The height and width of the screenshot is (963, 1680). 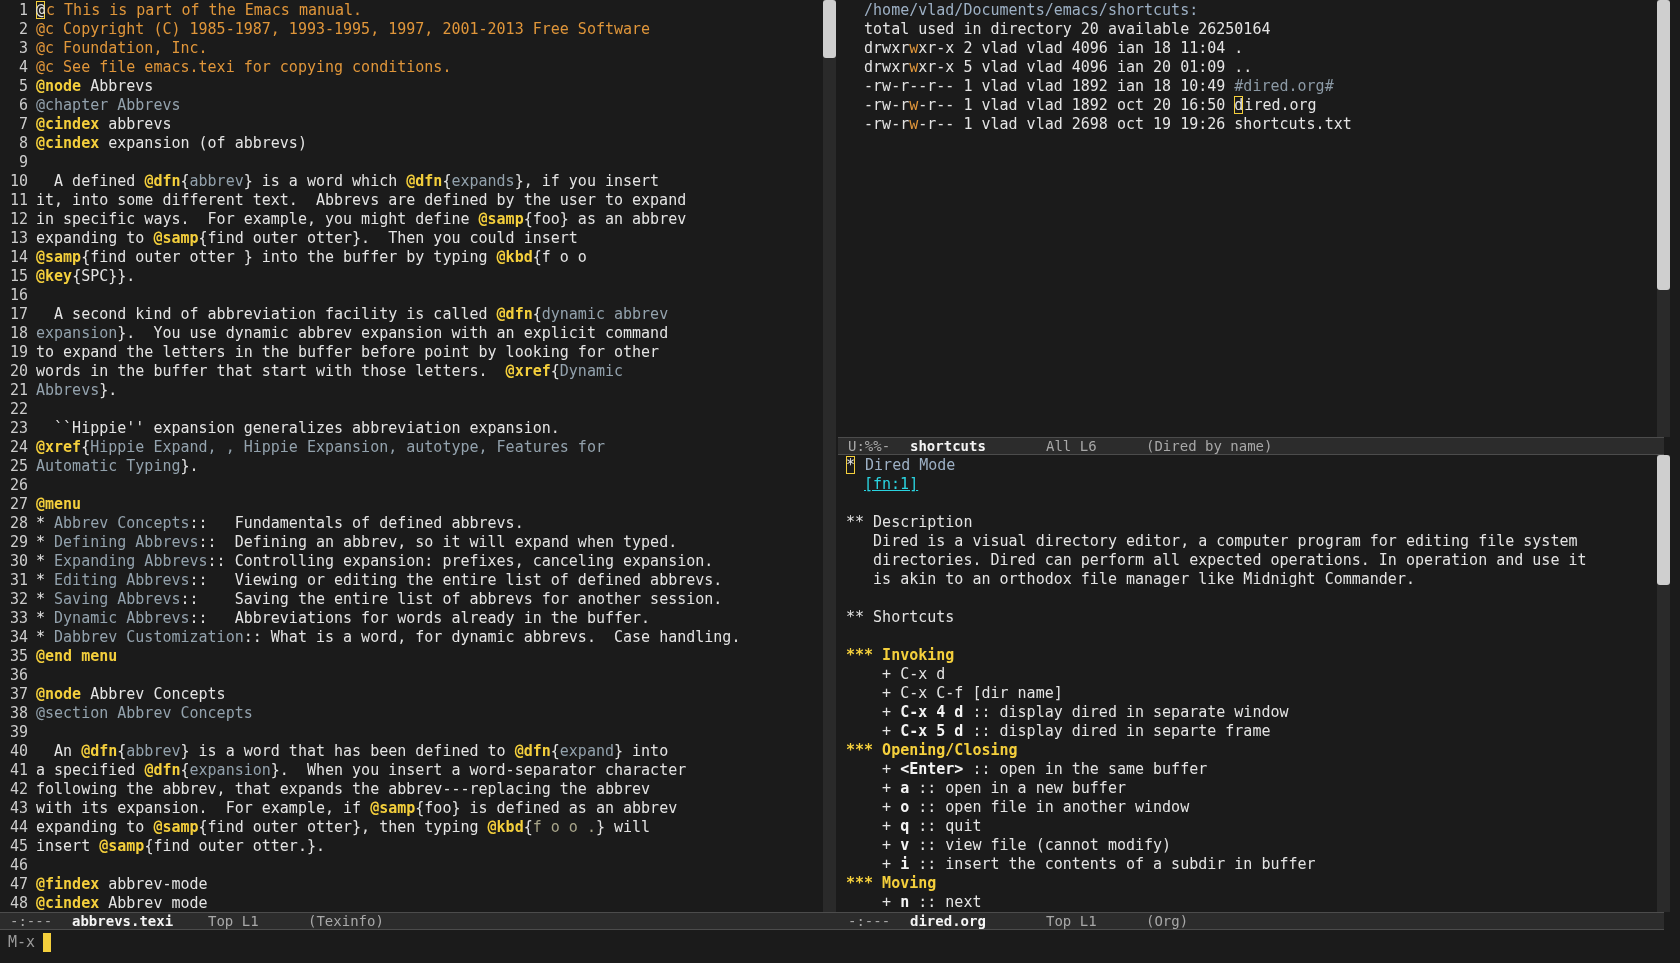 What do you see at coordinates (1229, 560) in the screenshot?
I see `org-line: directories. Dired can perform all expected operations. In operation and use it` at bounding box center [1229, 560].